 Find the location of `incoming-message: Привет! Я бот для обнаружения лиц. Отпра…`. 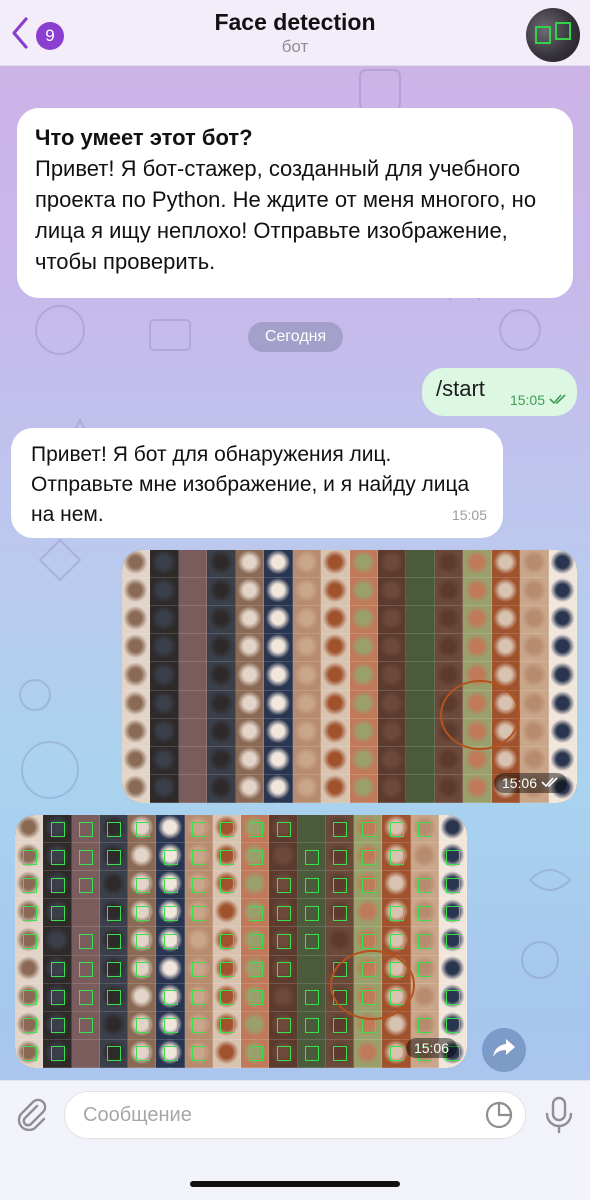

incoming-message: Привет! Я бот для обнаружения лиц. Отпра… is located at coordinates (257, 483).